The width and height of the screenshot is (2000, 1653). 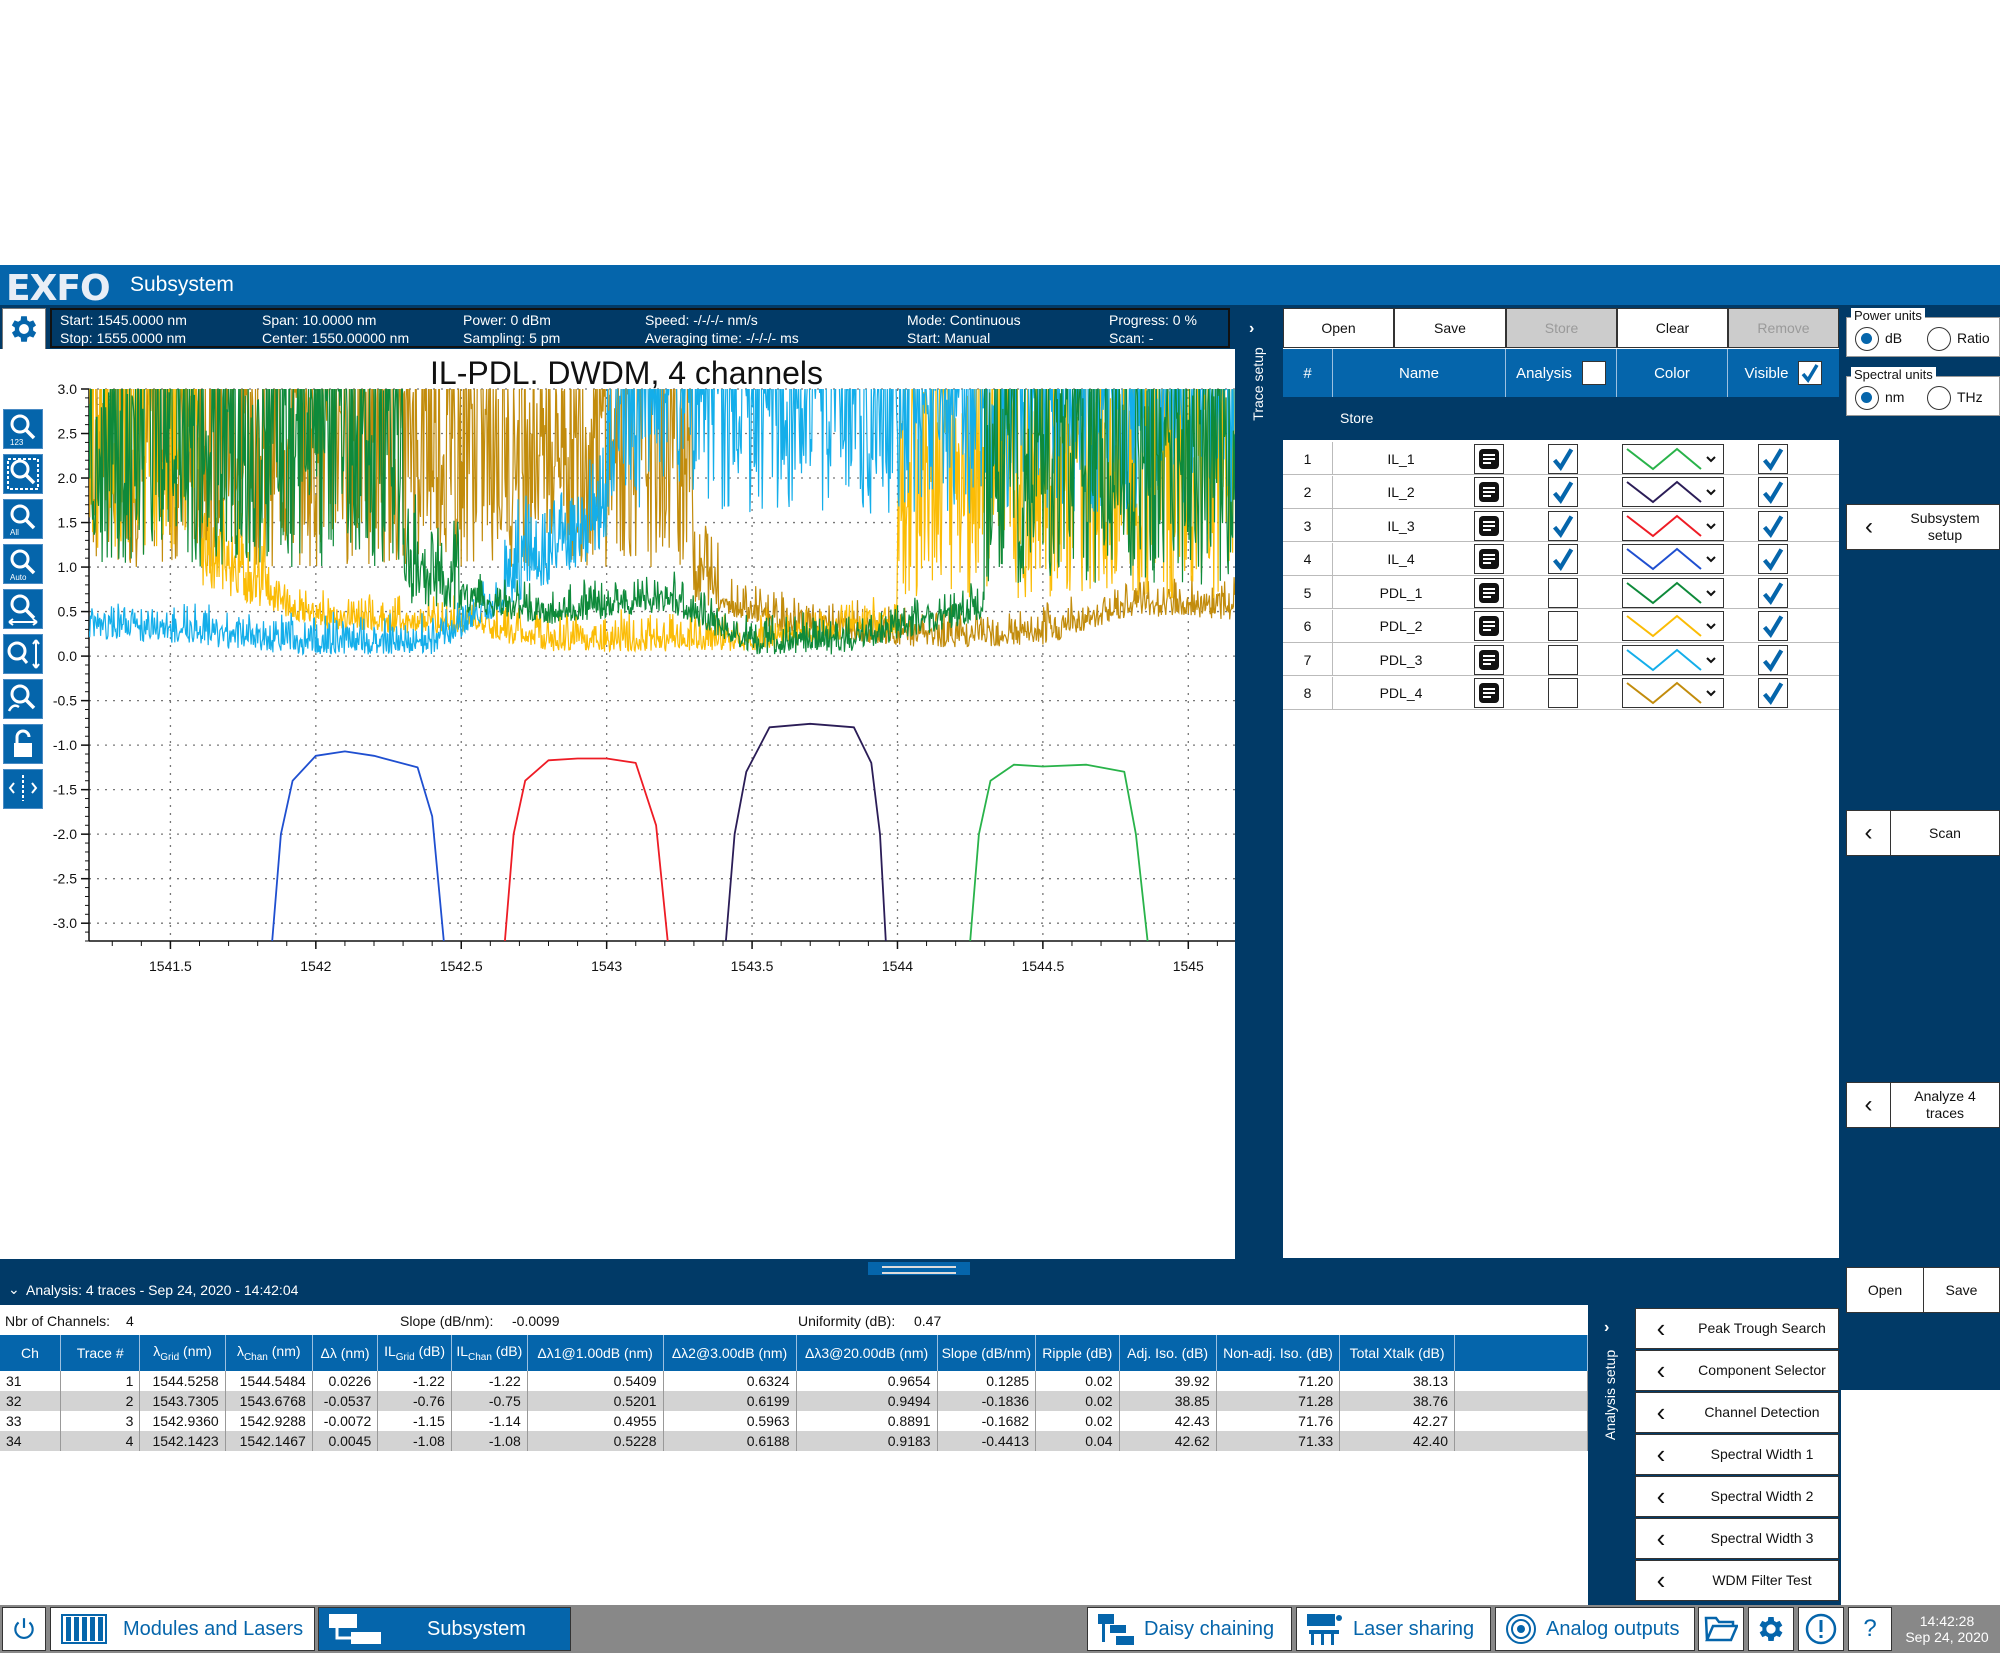 What do you see at coordinates (1783, 328) in the screenshot?
I see `remove-trace-button: Remove` at bounding box center [1783, 328].